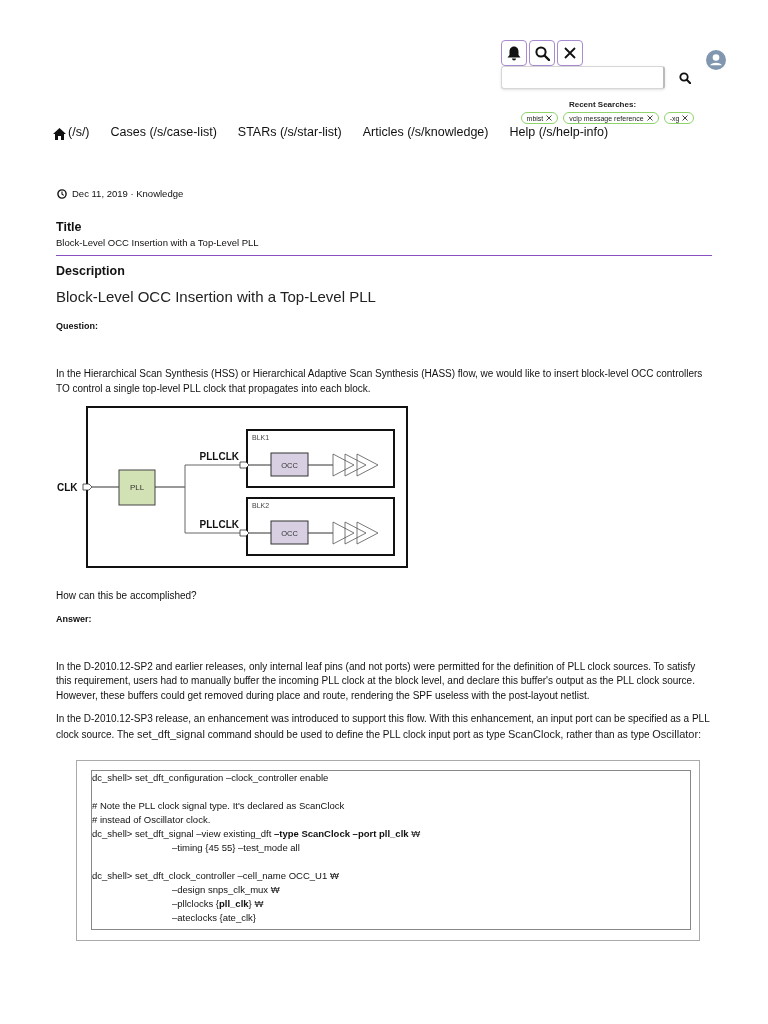 The width and height of the screenshot is (768, 1024). Describe the element at coordinates (383, 727) in the screenshot. I see `paragraph: In the D-2010.12-SP3 release, an enhancement was introduced to support this flow. With this enhancement, an input port can be specified as a PLL clock source. The set_dft_signal command should be used to define the PLL clock input port as type ScanClock, rather than as type Oscillator:` at that location.